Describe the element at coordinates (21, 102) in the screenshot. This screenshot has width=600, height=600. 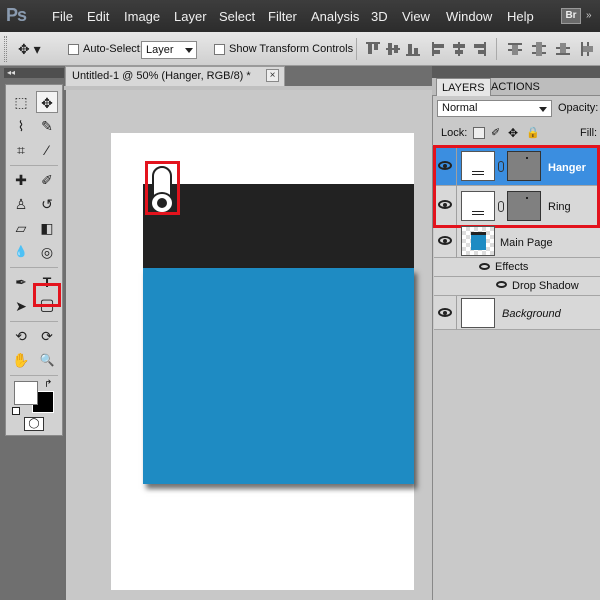
I see `marquee-tool-icon: ⬚` at that location.